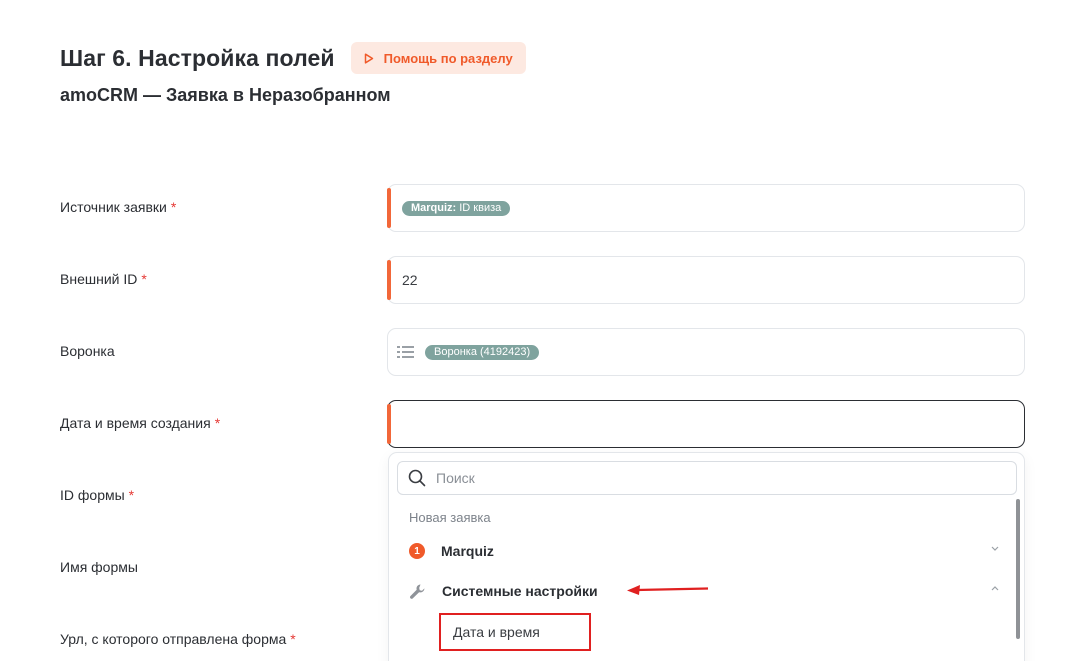  What do you see at coordinates (113, 207) in the screenshot?
I see `field-label-text: Источник заявки` at bounding box center [113, 207].